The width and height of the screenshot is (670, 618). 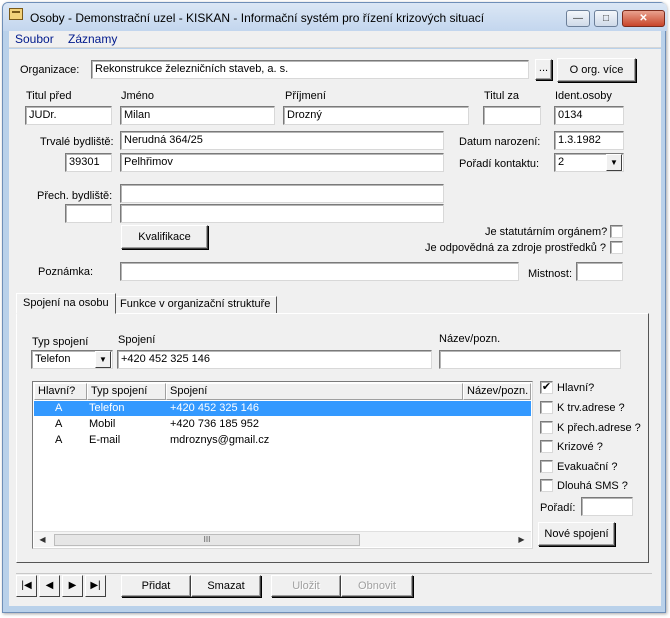 I want to click on prev-record-icon: ◀, so click(x=49, y=586).